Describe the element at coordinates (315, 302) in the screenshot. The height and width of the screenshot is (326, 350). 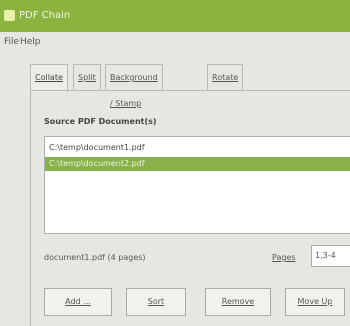
I see `move-up-button: Move Up` at that location.